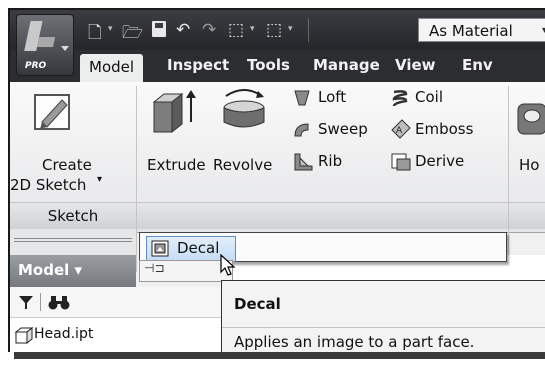 The width and height of the screenshot is (545, 366). Describe the element at coordinates (383, 316) in the screenshot. I see `decal-tooltip: Decal Applies an image to a part face.` at that location.